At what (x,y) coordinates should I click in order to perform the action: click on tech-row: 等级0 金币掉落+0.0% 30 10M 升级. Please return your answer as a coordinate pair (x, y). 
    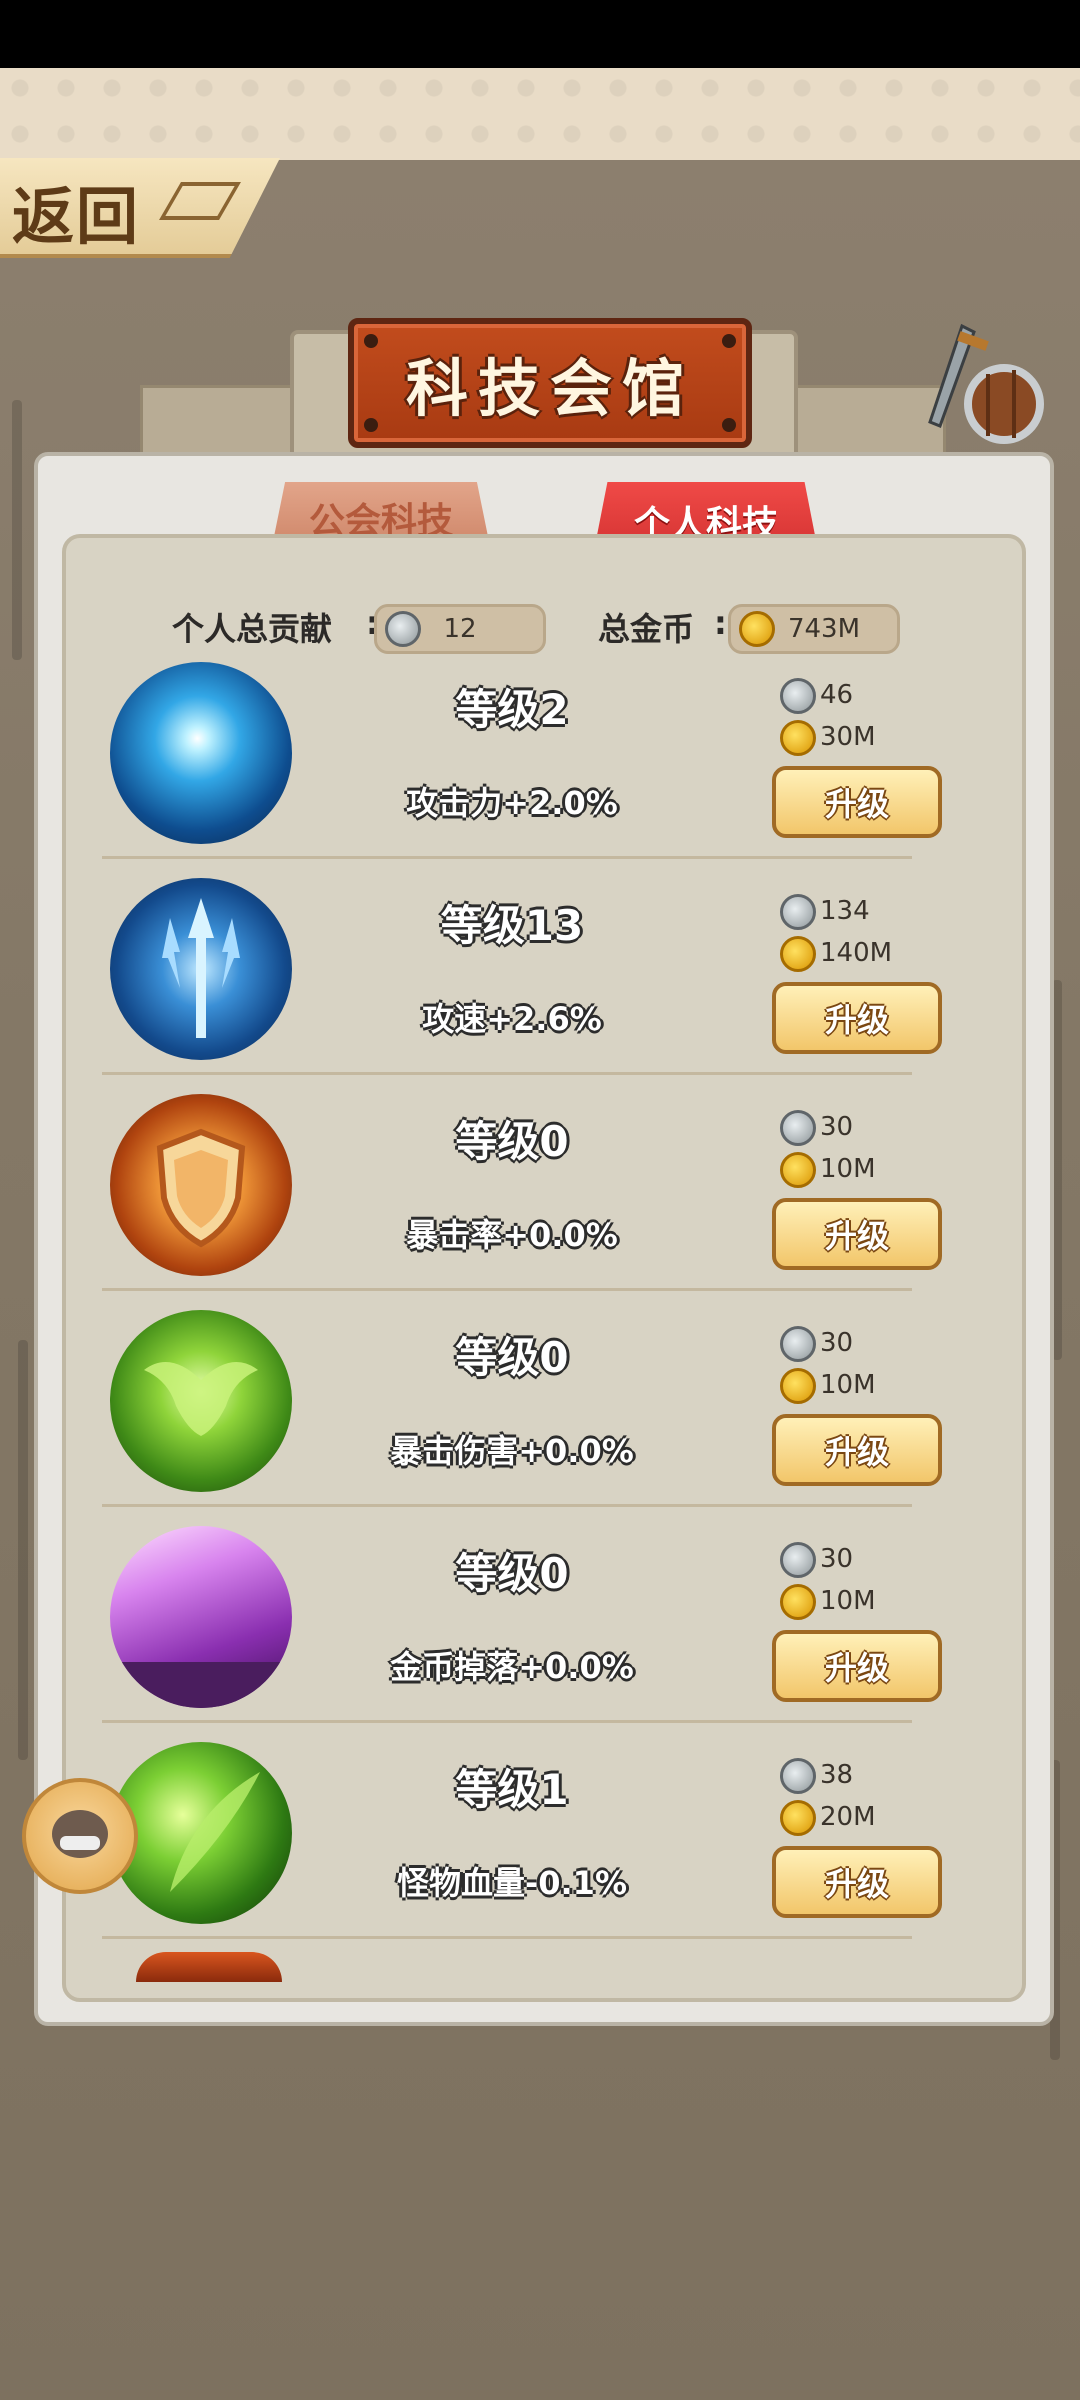
    Looking at the image, I should click on (540, 1628).